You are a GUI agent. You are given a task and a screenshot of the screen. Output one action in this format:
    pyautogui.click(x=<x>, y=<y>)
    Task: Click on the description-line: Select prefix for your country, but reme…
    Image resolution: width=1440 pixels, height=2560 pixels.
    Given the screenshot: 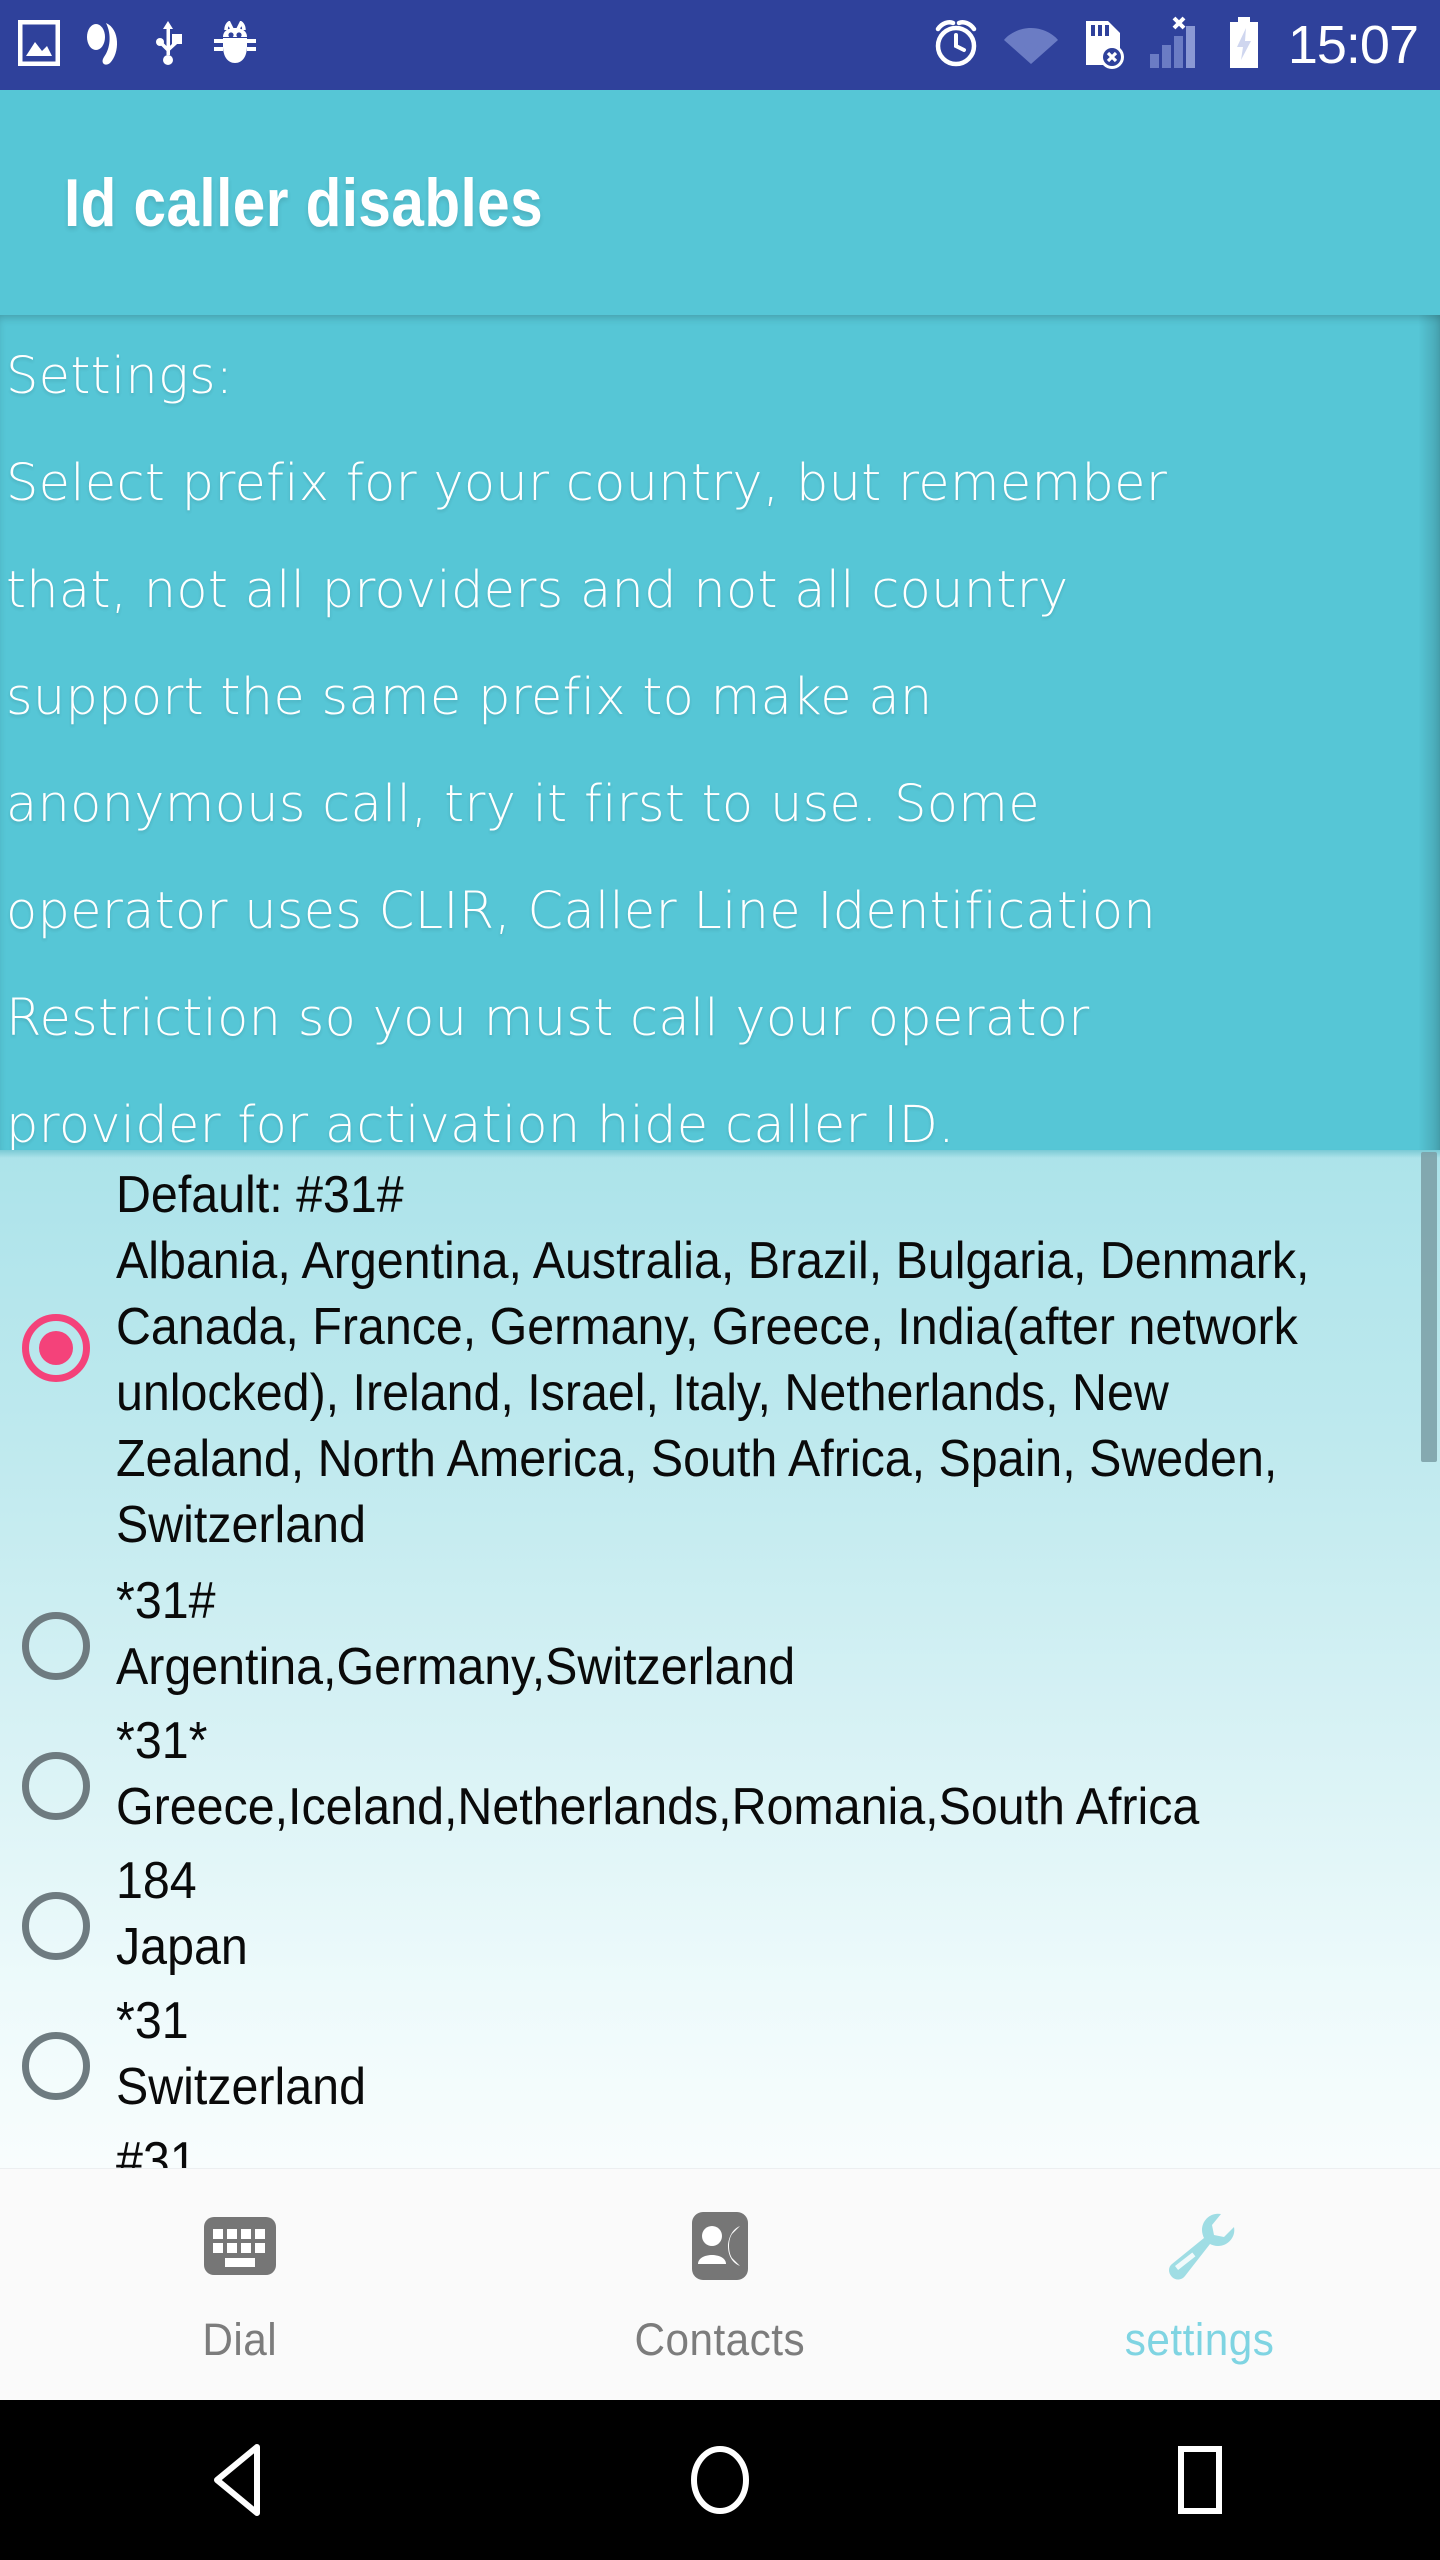 What is the action you would take?
    pyautogui.click(x=587, y=483)
    